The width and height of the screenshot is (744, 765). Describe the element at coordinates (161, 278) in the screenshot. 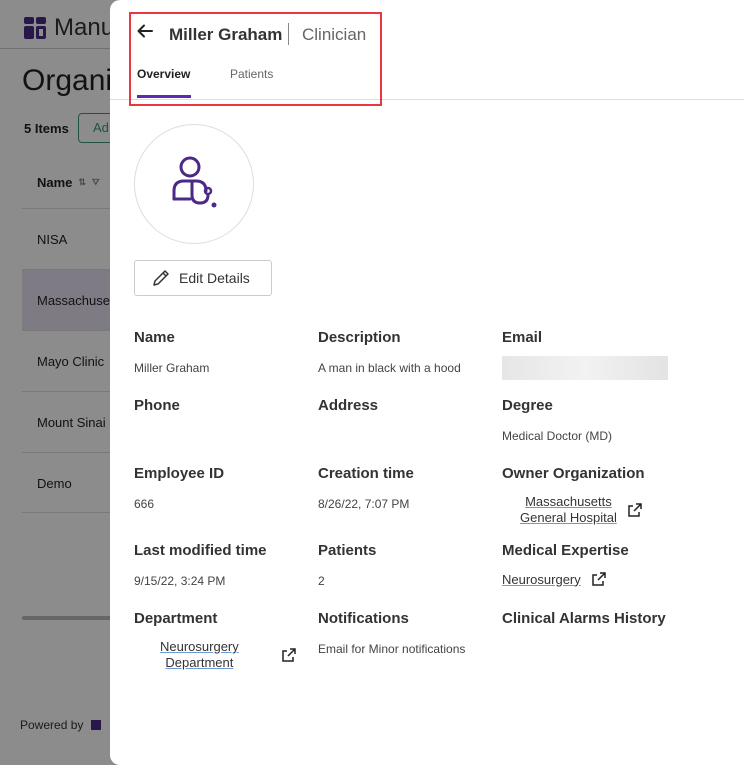

I see `pencil-icon` at that location.